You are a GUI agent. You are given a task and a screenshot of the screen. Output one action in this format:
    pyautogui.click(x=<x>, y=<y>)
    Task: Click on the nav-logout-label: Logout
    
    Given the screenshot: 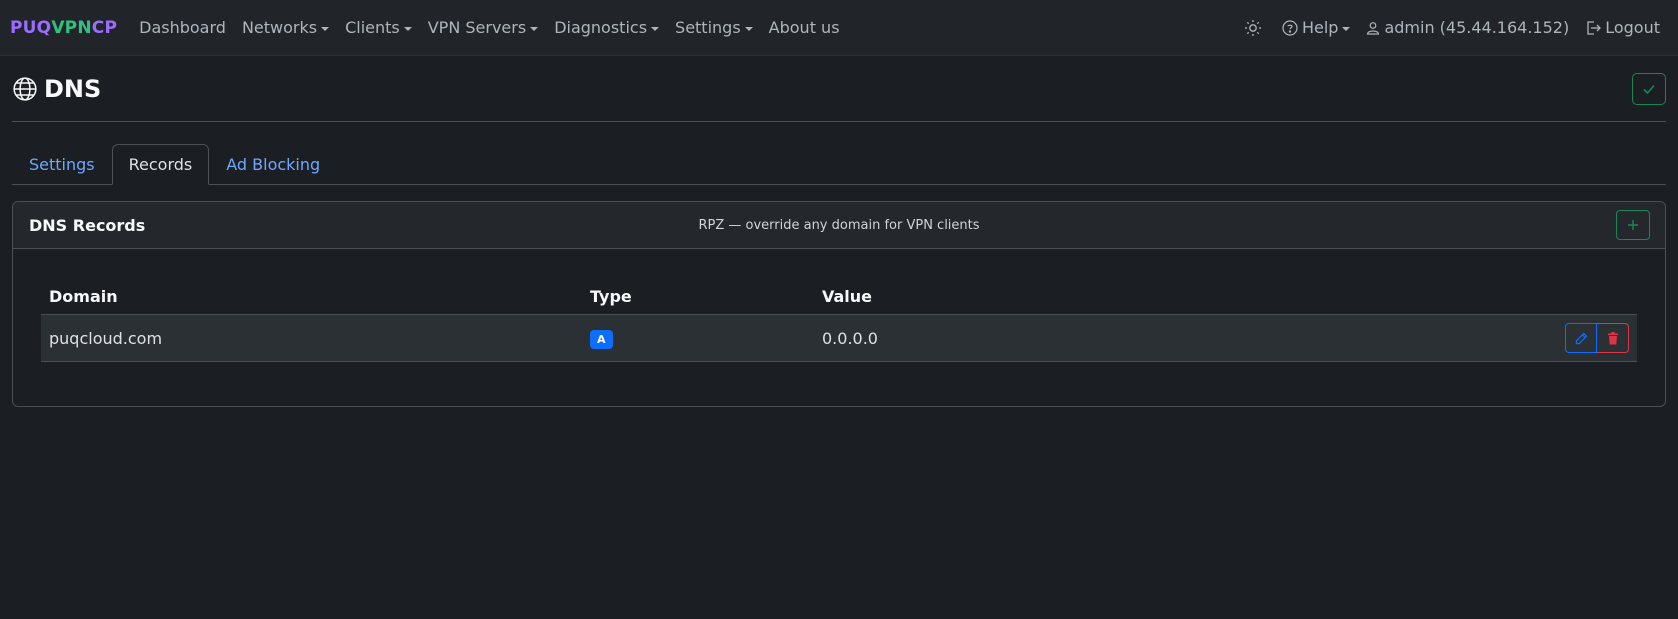 What is the action you would take?
    pyautogui.click(x=1632, y=27)
    